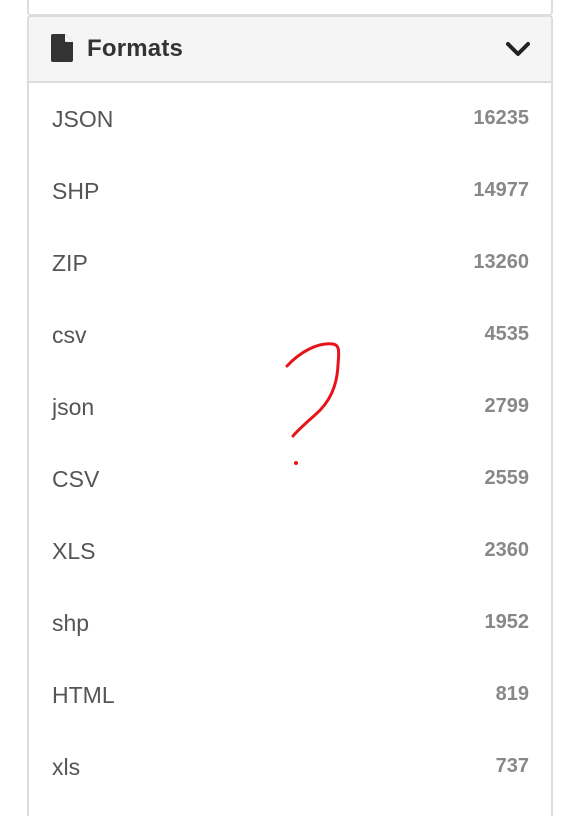 This screenshot has height=816, width=576. I want to click on format-item-shp-upper: SHP 14977, so click(290, 191).